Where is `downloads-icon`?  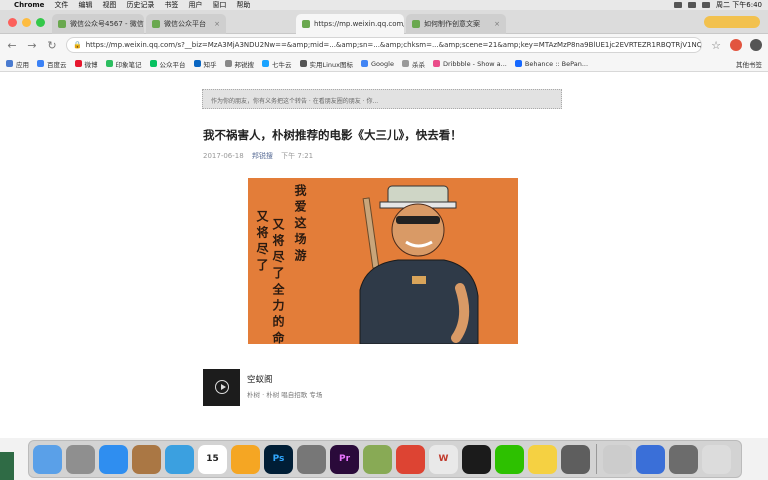
downloads-icon is located at coordinates (683, 459).